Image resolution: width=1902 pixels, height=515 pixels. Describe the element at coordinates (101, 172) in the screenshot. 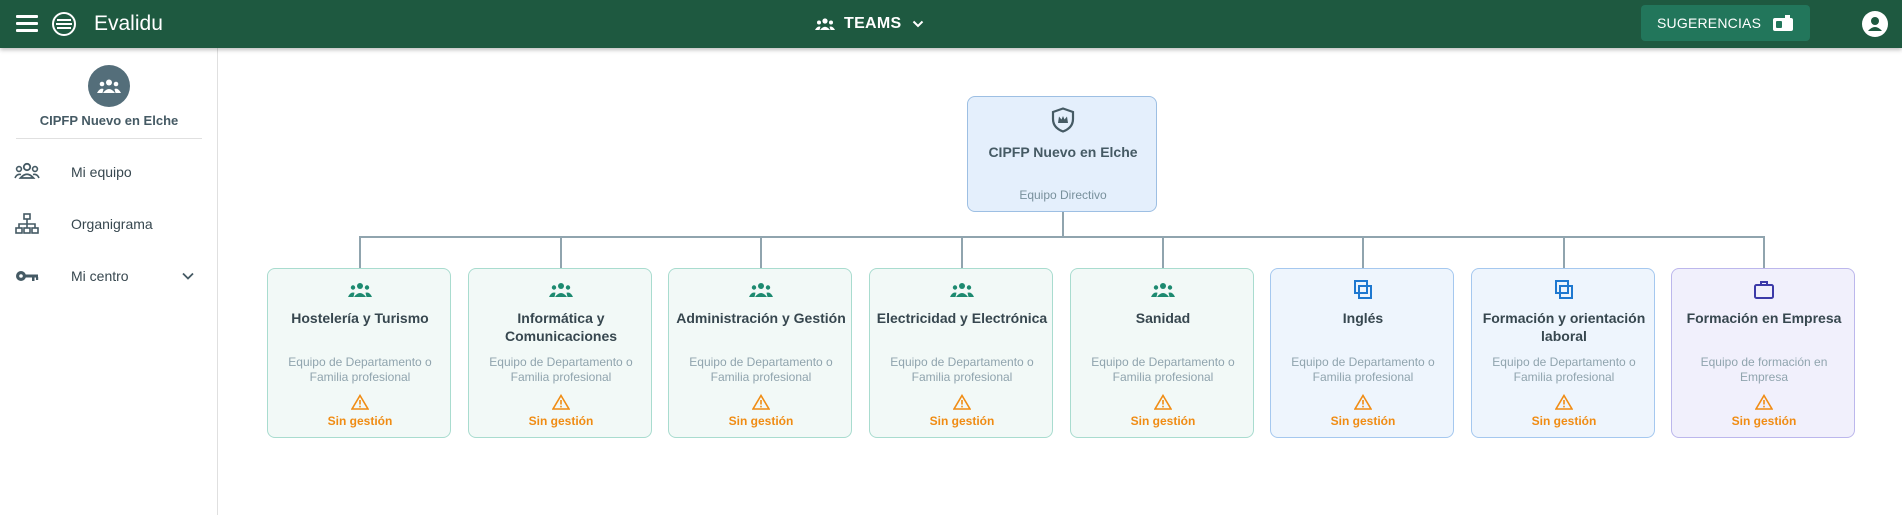

I see `sidebar-item-label: Mi equipo` at that location.